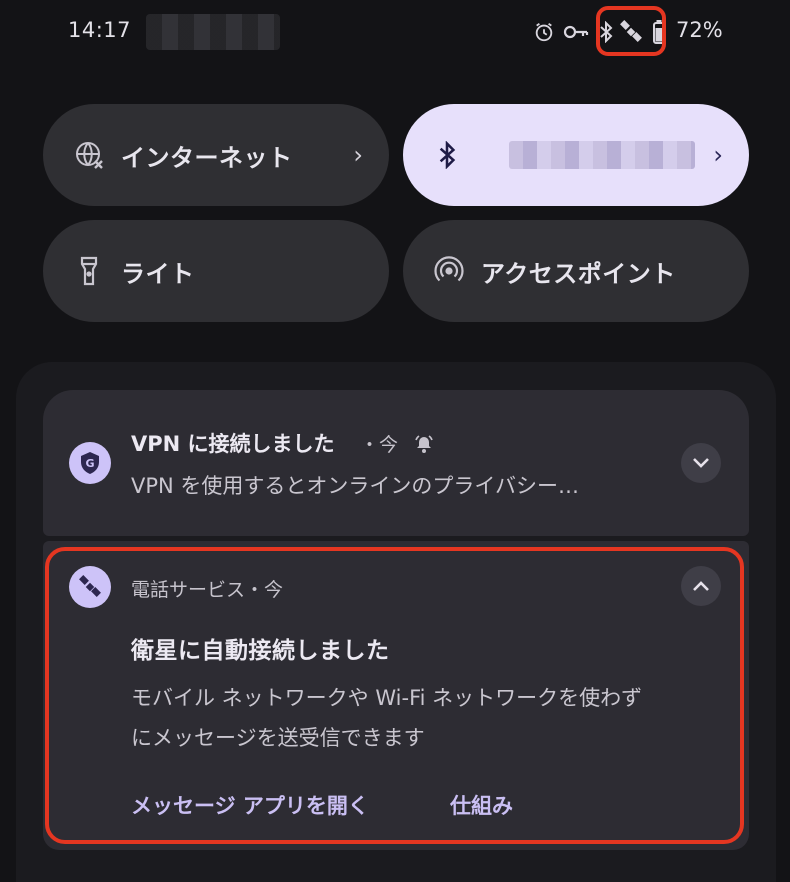 Image resolution: width=790 pixels, height=882 pixels. Describe the element at coordinates (447, 155) in the screenshot. I see `bluetooth-icon` at that location.